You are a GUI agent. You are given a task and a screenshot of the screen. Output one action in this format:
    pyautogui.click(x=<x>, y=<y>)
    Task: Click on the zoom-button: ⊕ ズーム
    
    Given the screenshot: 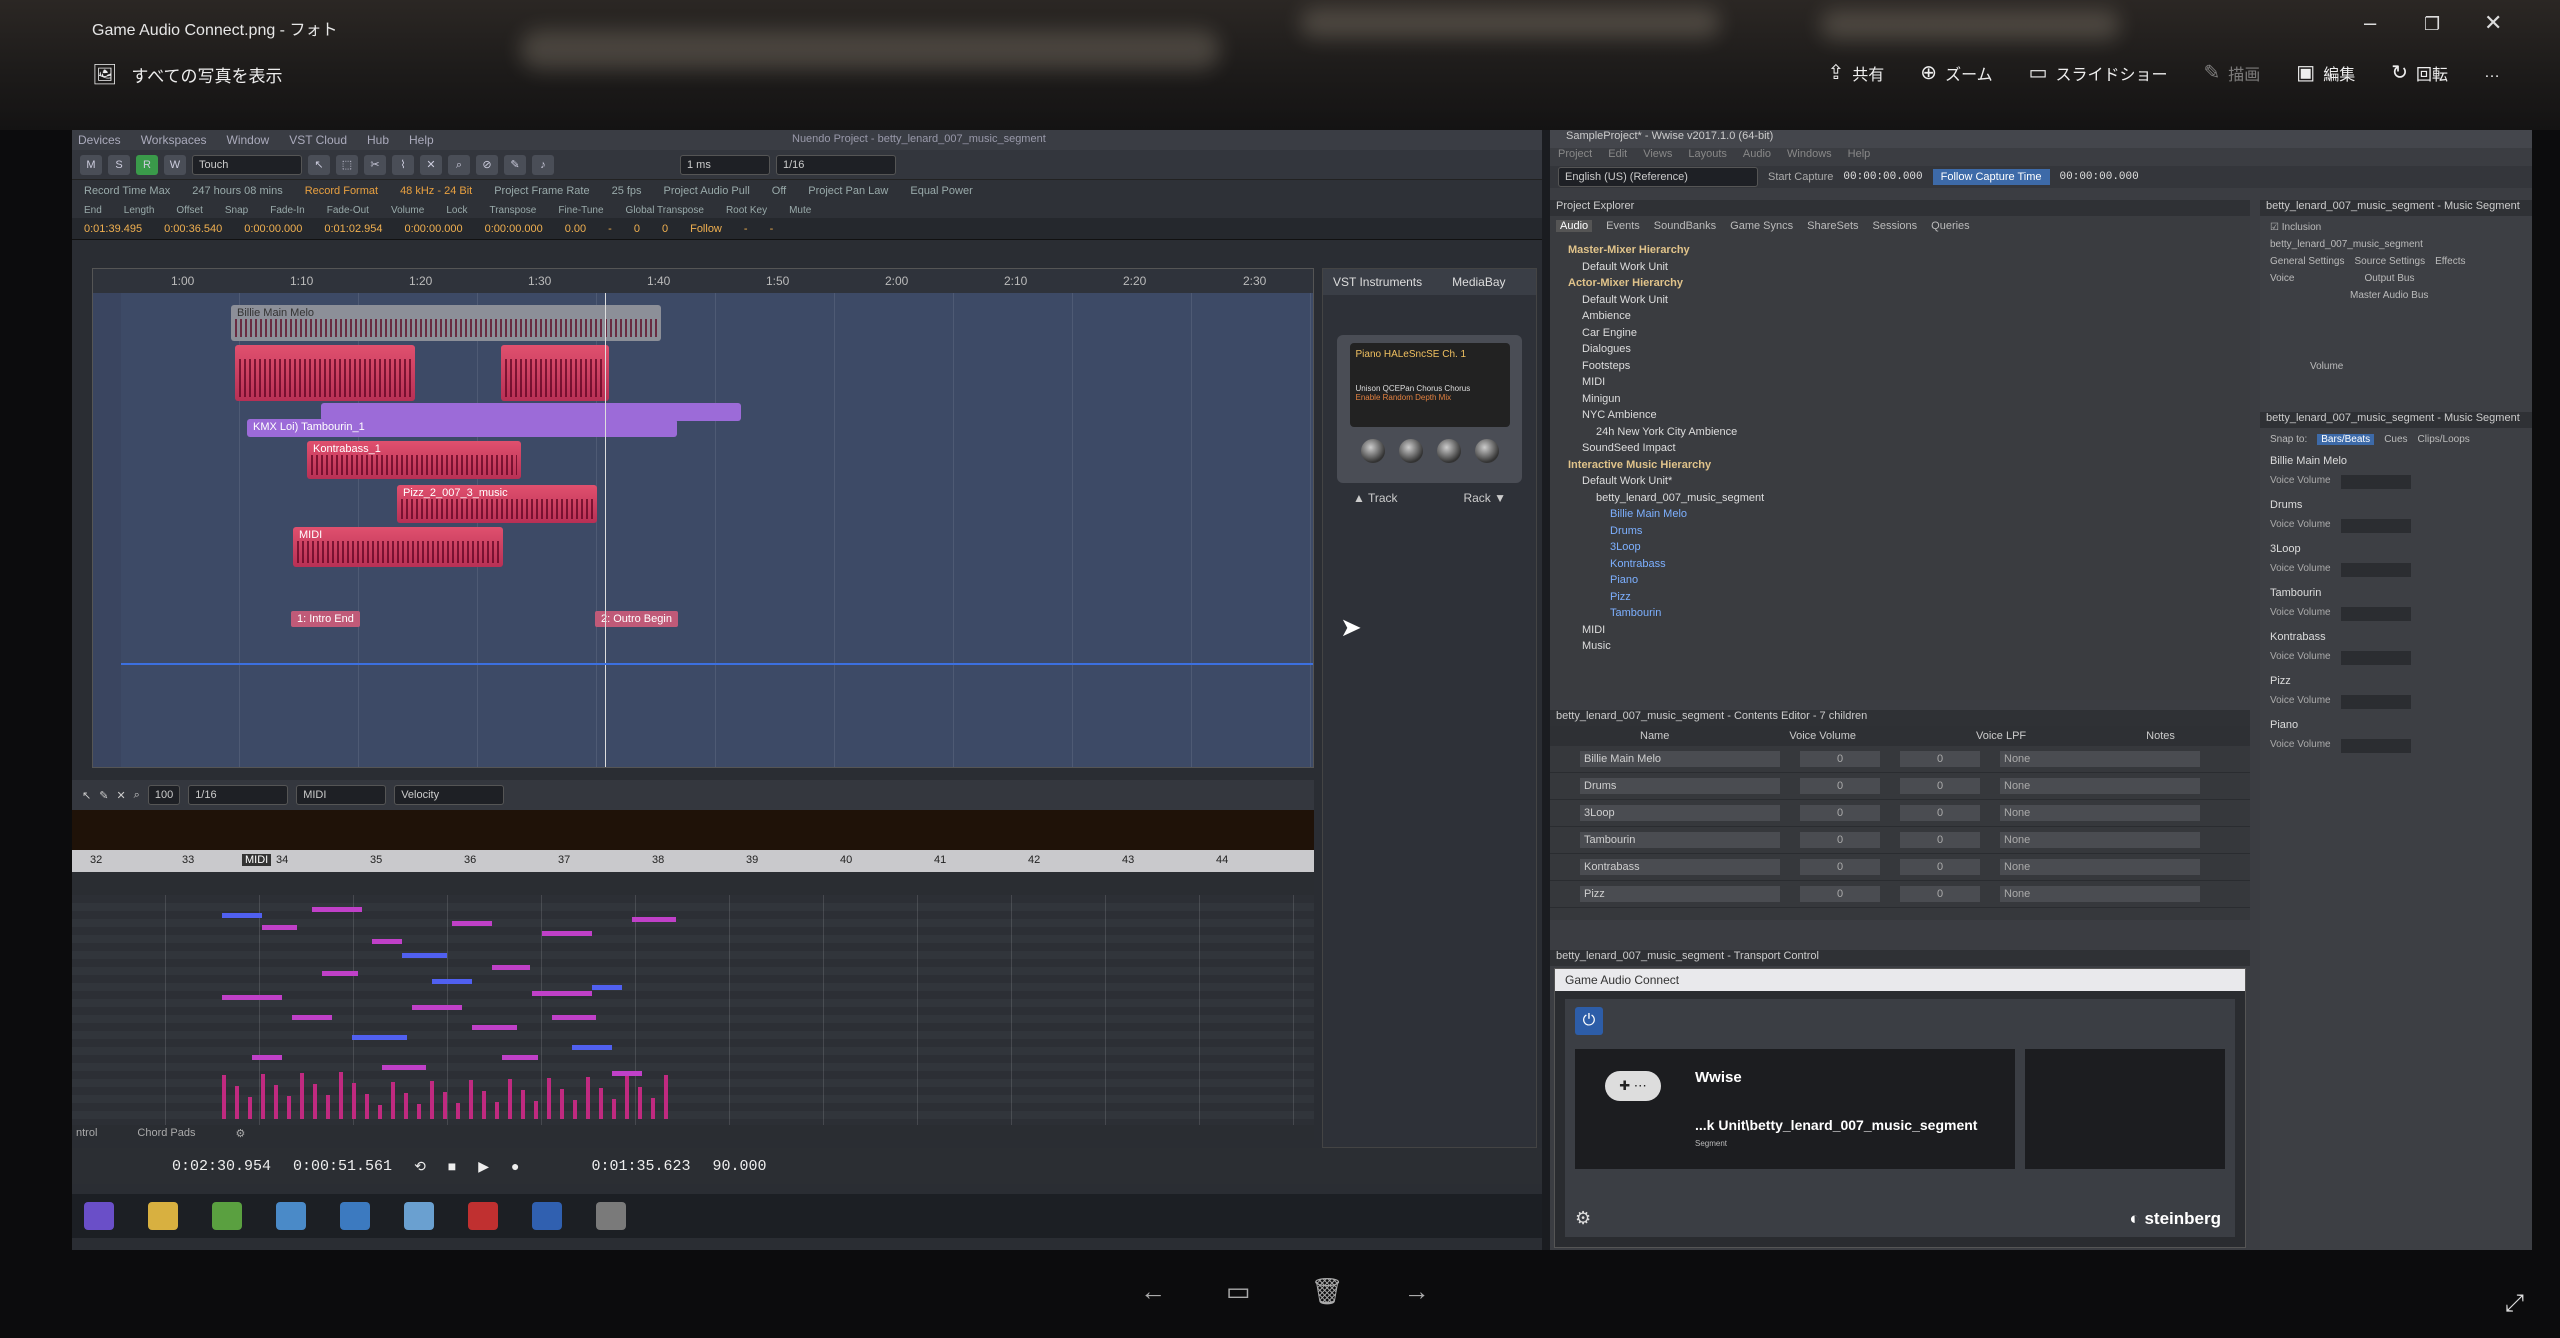 What is the action you would take?
    pyautogui.click(x=1956, y=72)
    